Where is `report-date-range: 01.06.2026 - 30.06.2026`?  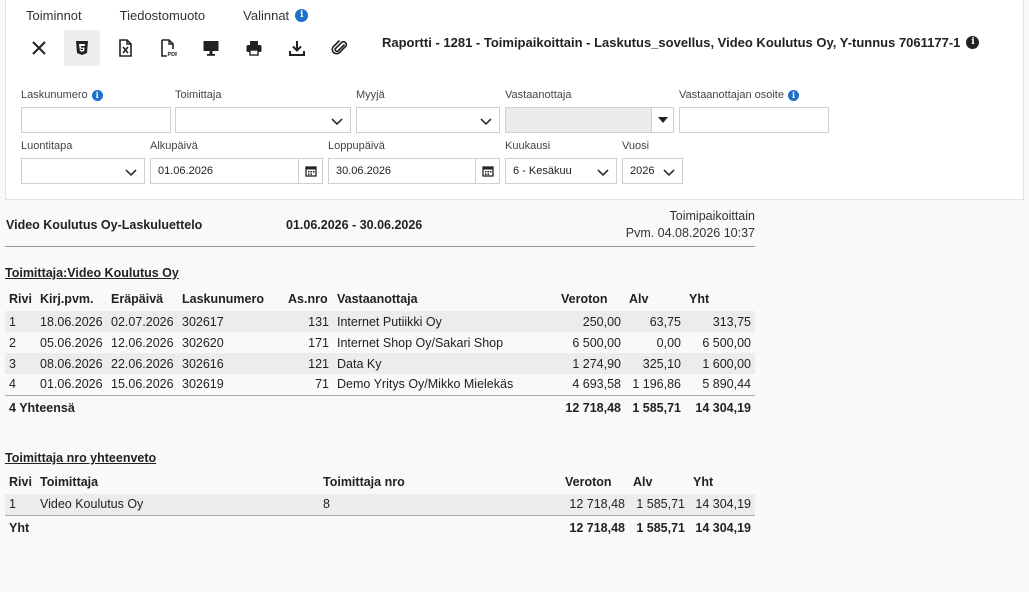
report-date-range: 01.06.2026 - 30.06.2026 is located at coordinates (354, 225).